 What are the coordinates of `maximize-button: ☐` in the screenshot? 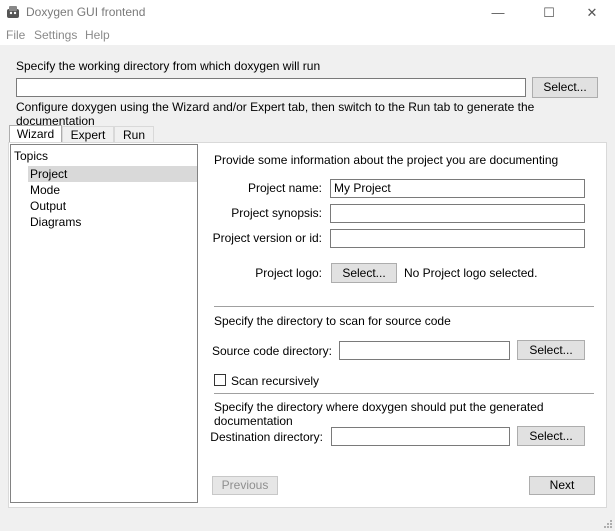 It's located at (549, 12).